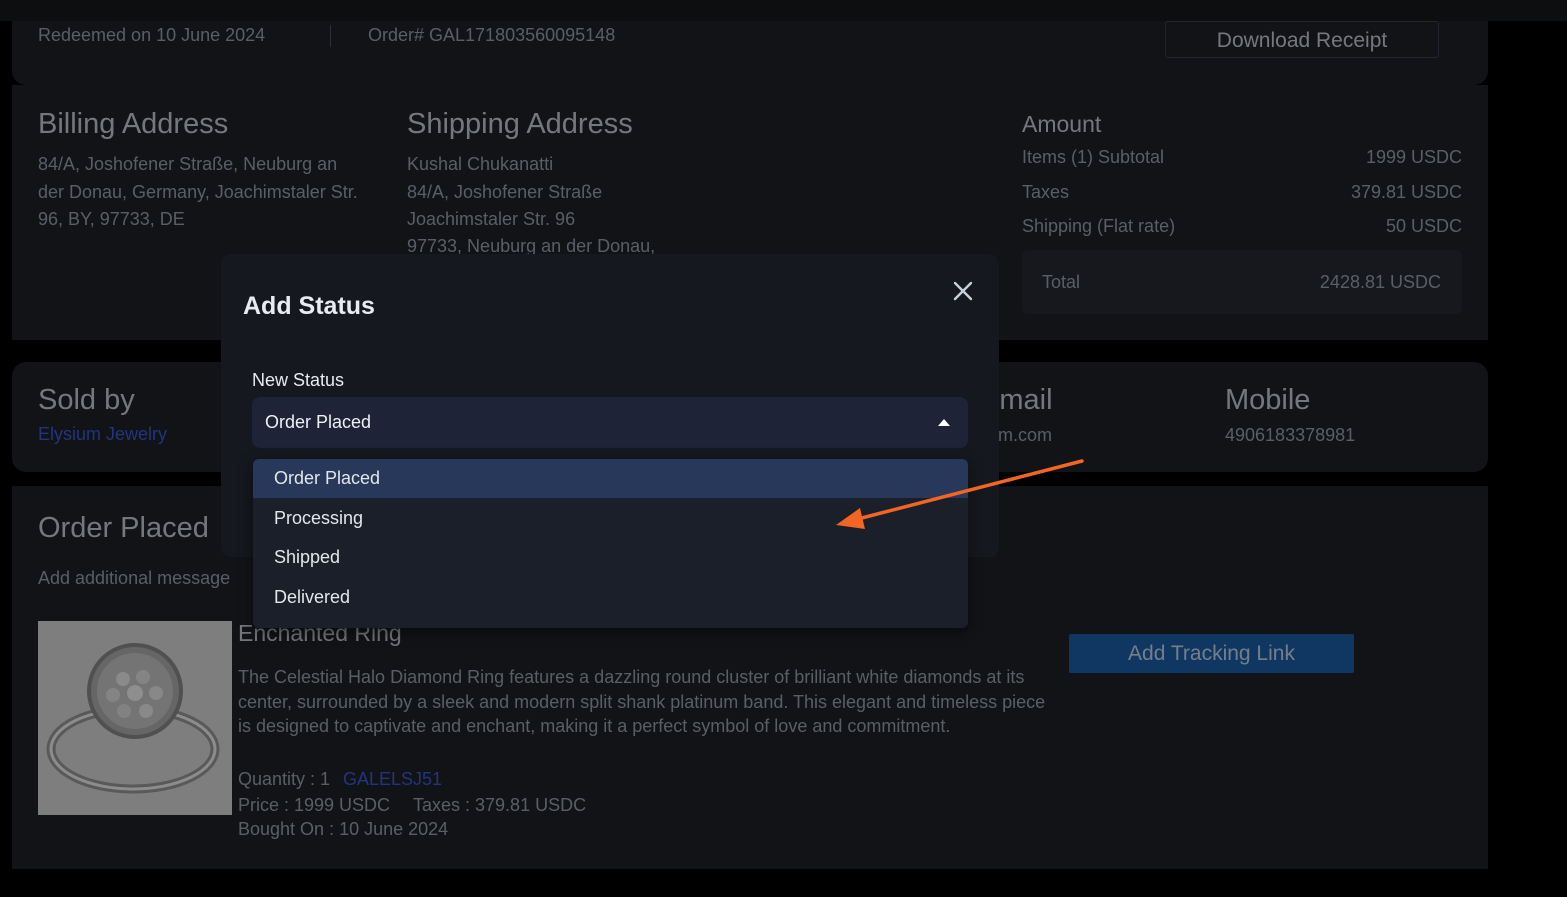 The width and height of the screenshot is (1567, 897). I want to click on product-bought-on: Bought On : 10 June 2024, so click(343, 829).